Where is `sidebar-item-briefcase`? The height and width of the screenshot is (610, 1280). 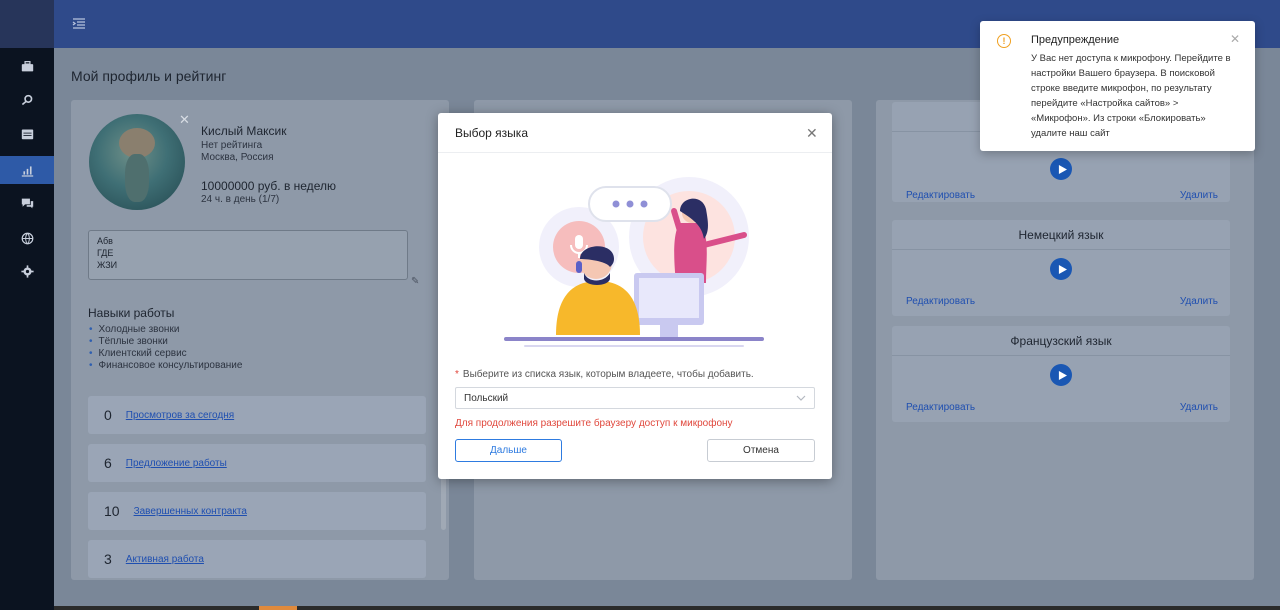
sidebar-item-briefcase is located at coordinates (27, 66).